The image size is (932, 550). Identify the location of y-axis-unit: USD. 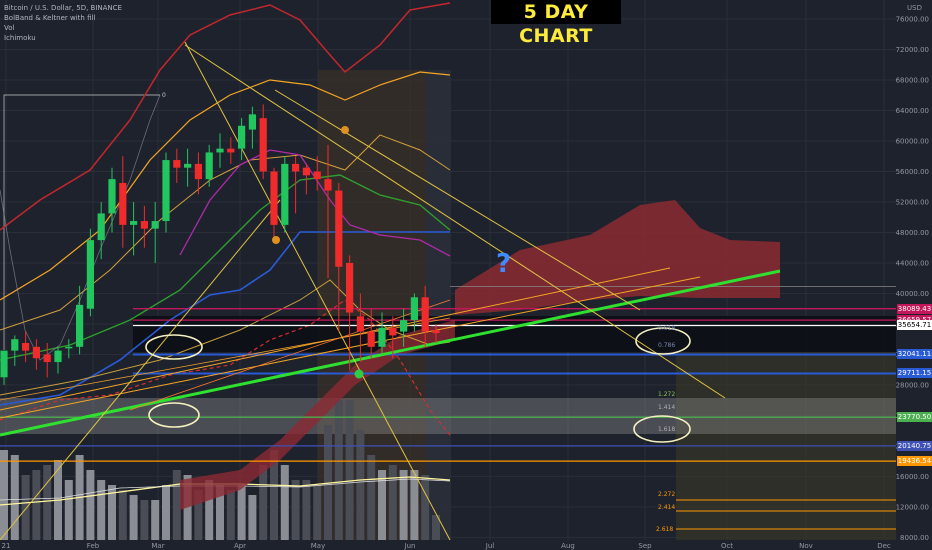
(914, 8).